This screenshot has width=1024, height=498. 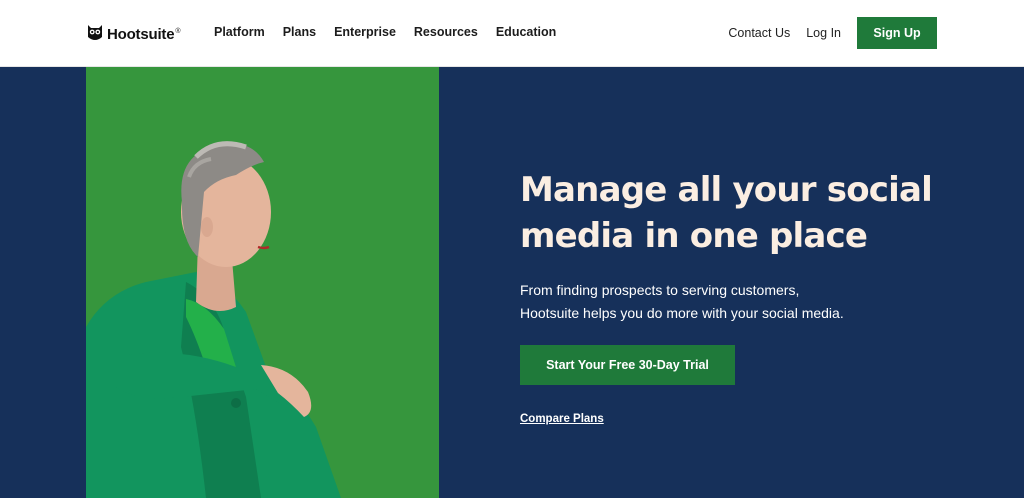 What do you see at coordinates (562, 419) in the screenshot?
I see `compare-plans-link: Compare Plans` at bounding box center [562, 419].